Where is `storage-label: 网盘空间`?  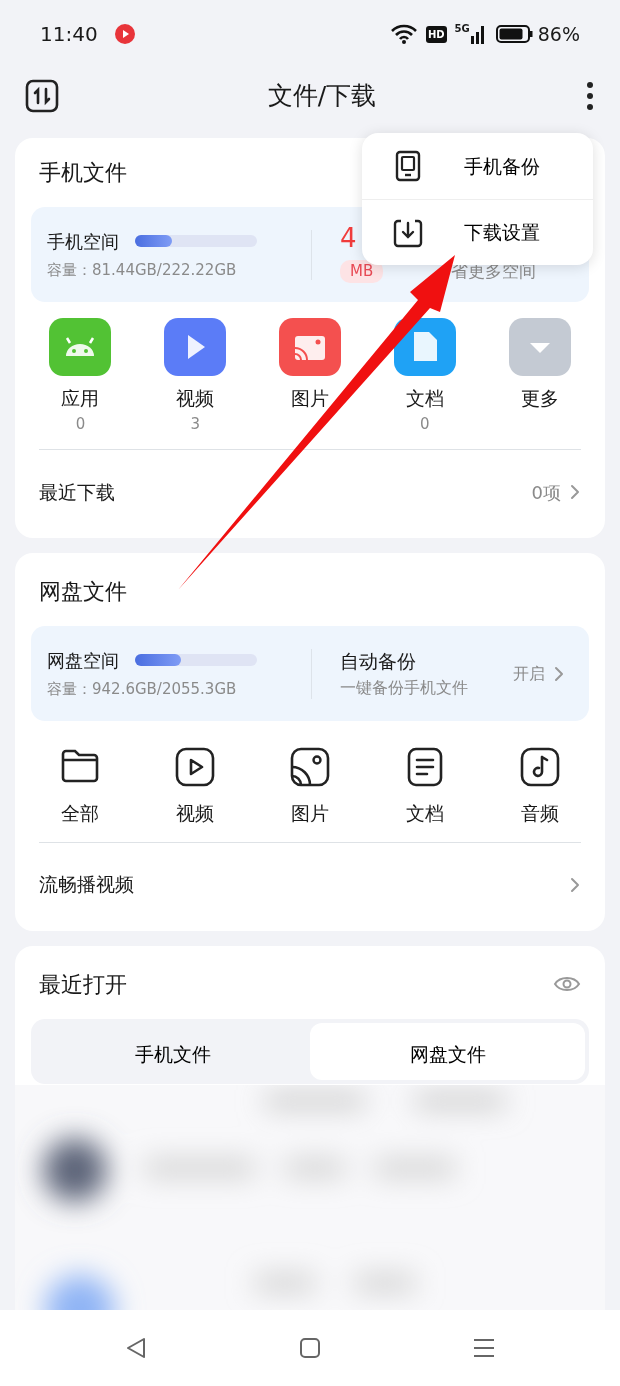 storage-label: 网盘空间 is located at coordinates (83, 660).